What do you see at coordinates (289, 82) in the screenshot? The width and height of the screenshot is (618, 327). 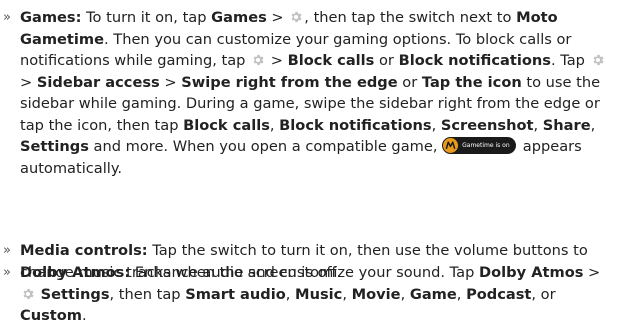 I see `term-swipe-right: Swipe right from the edge` at bounding box center [289, 82].